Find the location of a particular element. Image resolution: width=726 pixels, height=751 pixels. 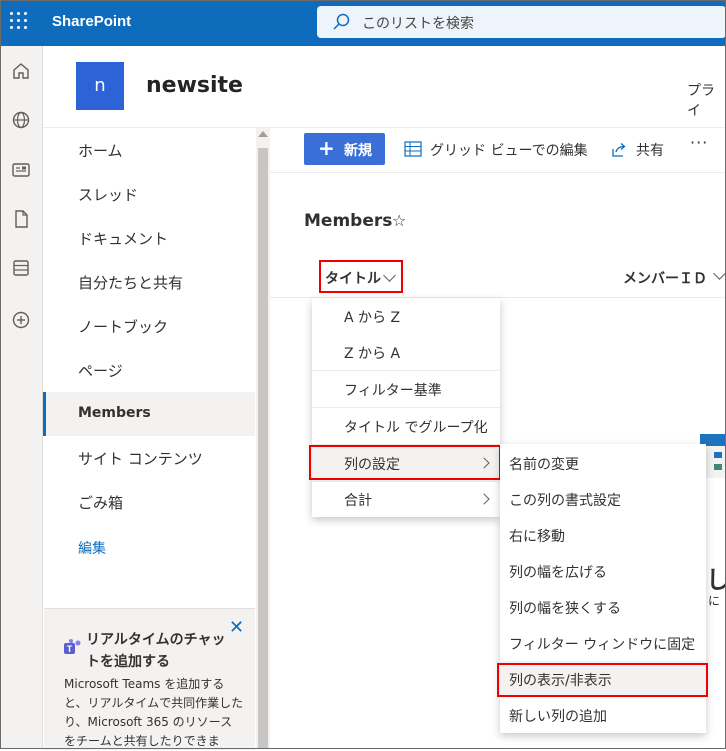

nav-item-label: スレッド is located at coordinates (108, 195).